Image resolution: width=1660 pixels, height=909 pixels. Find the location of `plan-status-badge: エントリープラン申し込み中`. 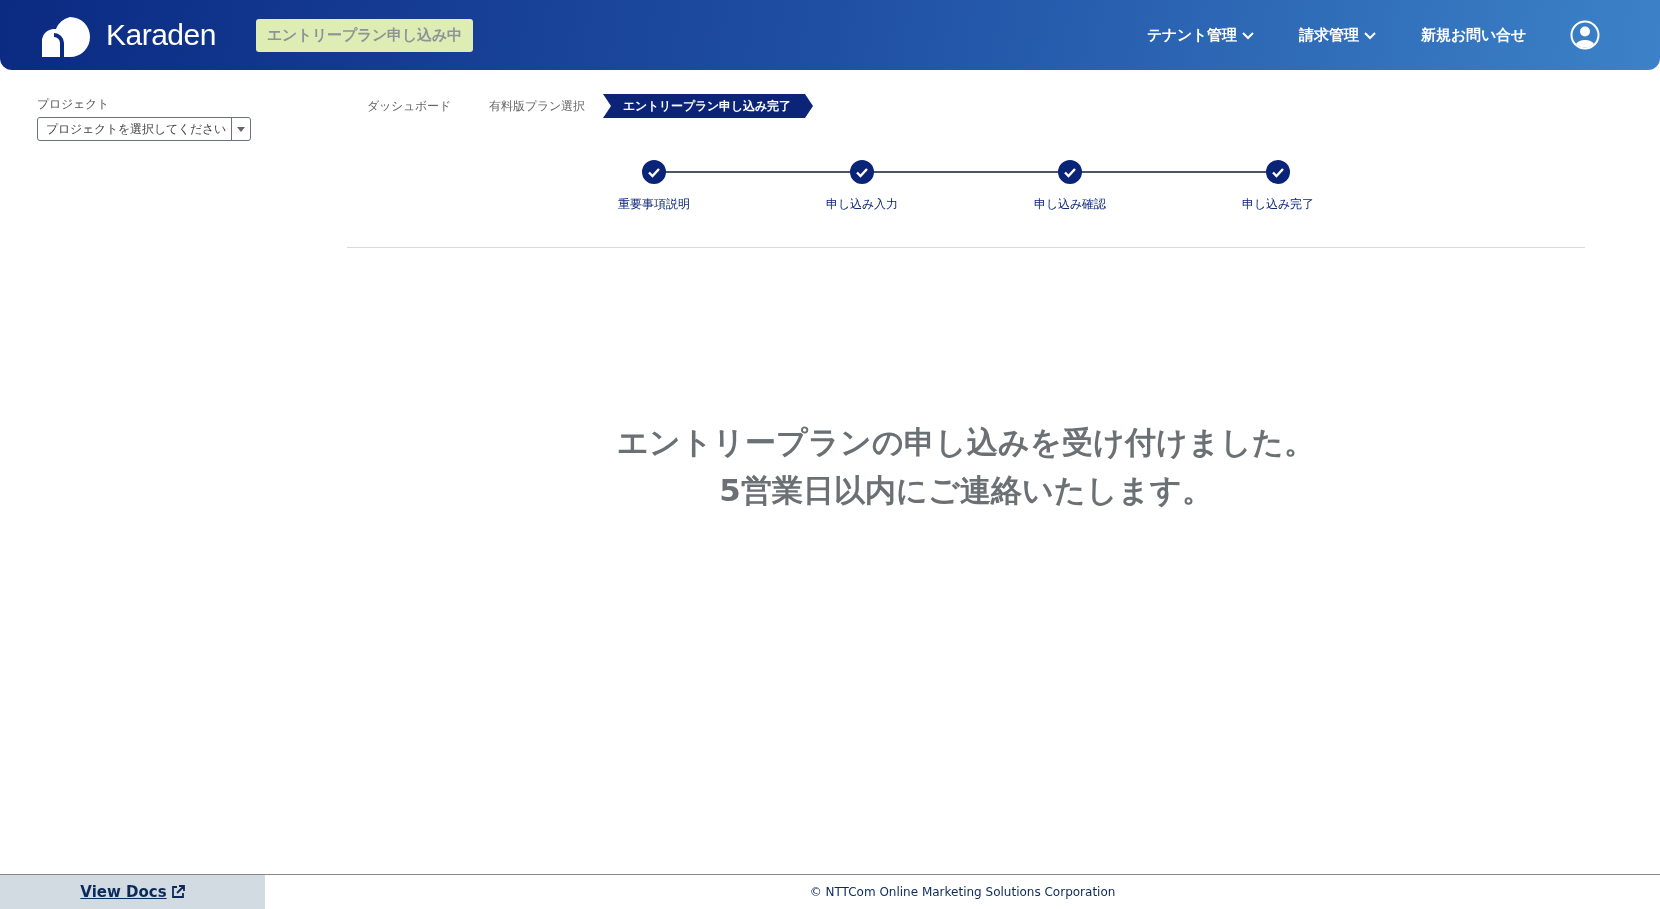

plan-status-badge: エントリープラン申し込み中 is located at coordinates (364, 35).